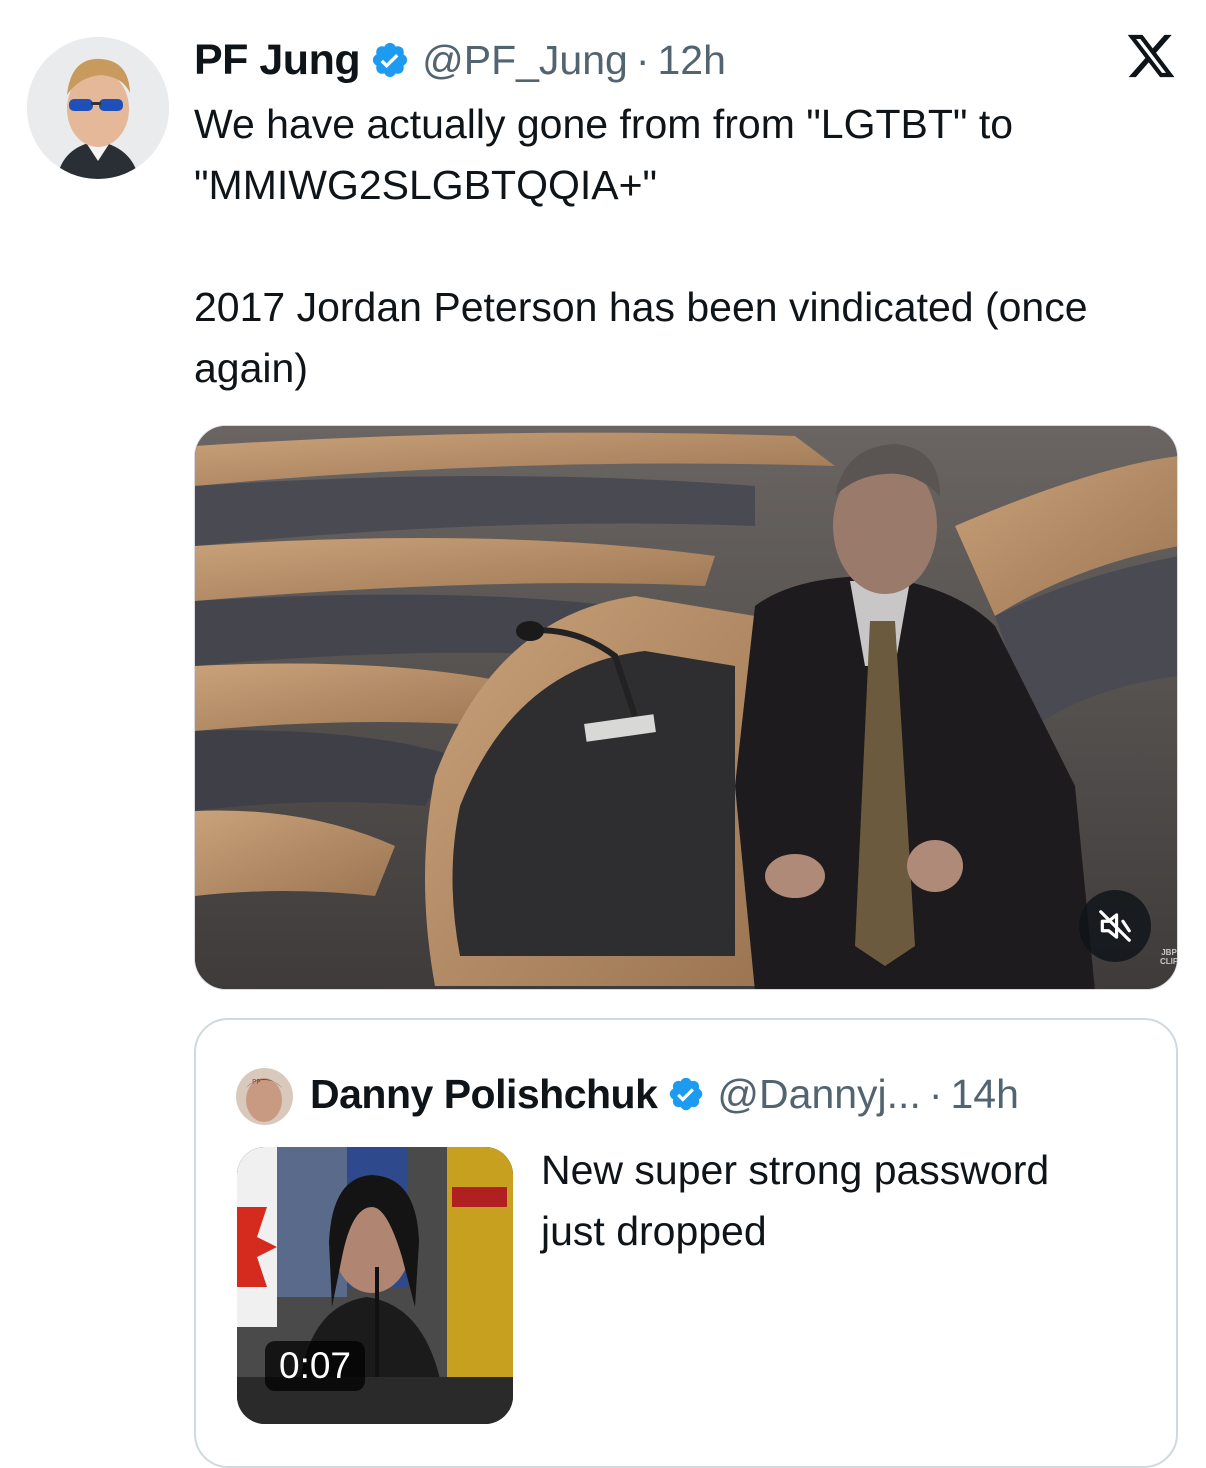 The width and height of the screenshot is (1206, 1468). Describe the element at coordinates (1169, 957) in the screenshot. I see `video-watermark: JBP CLIP` at that location.